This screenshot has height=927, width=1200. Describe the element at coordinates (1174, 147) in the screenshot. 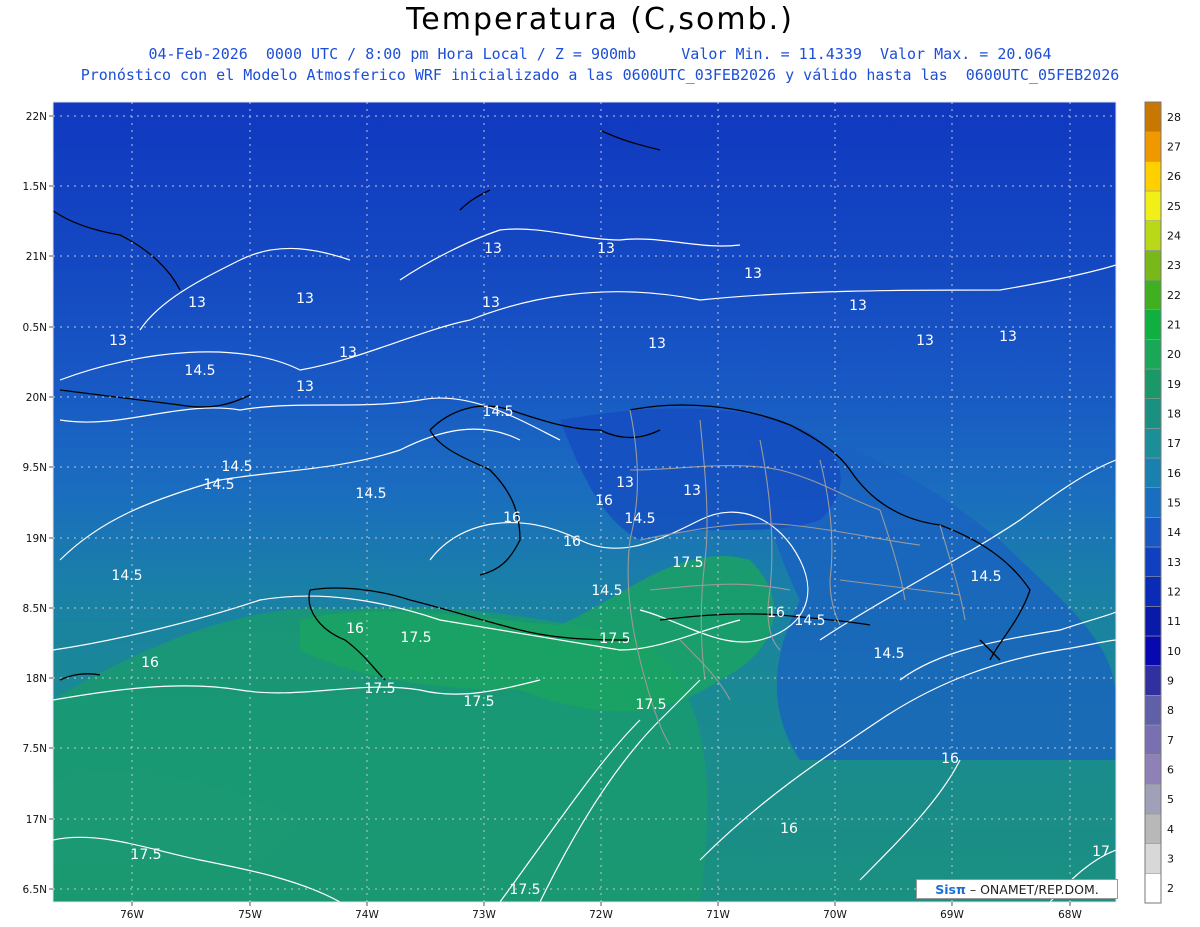

I see `colorbar-label: 27` at that location.